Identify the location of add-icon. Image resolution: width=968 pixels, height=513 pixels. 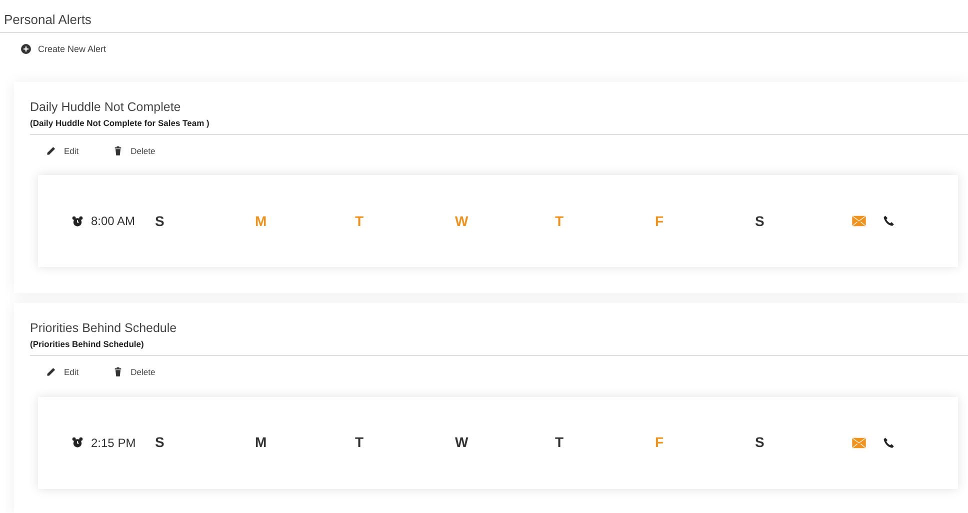
(26, 49).